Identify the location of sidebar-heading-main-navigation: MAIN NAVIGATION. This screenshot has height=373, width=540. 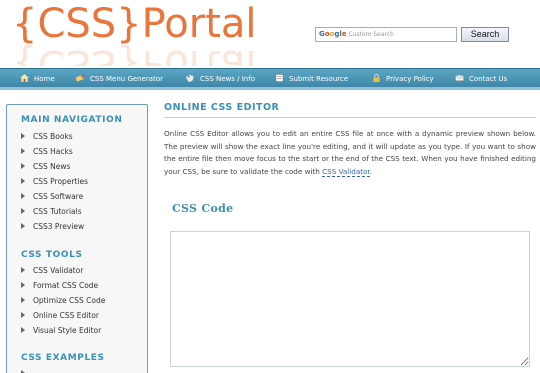
(72, 120).